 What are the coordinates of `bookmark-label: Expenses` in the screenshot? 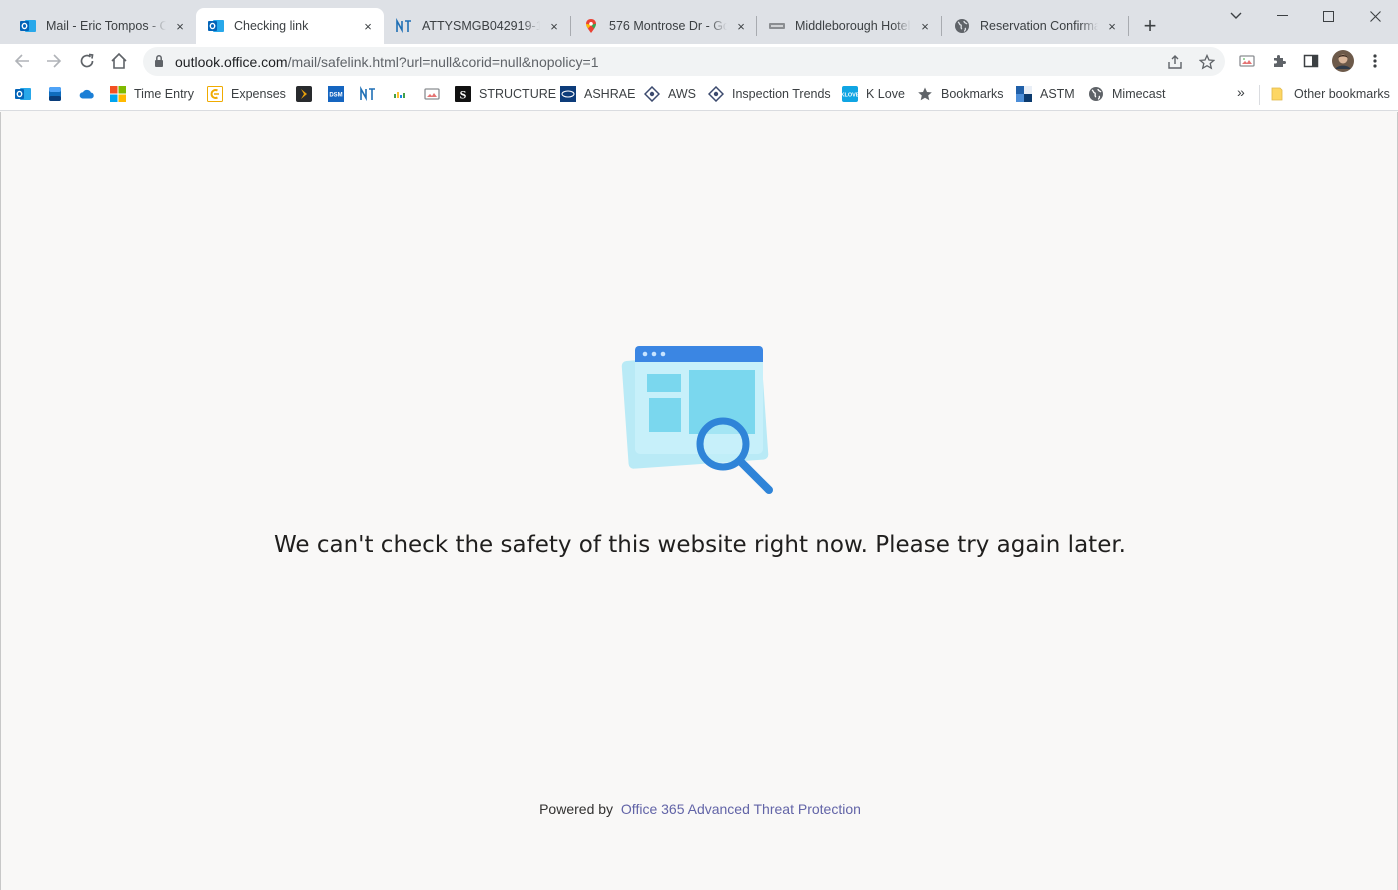 It's located at (258, 94).